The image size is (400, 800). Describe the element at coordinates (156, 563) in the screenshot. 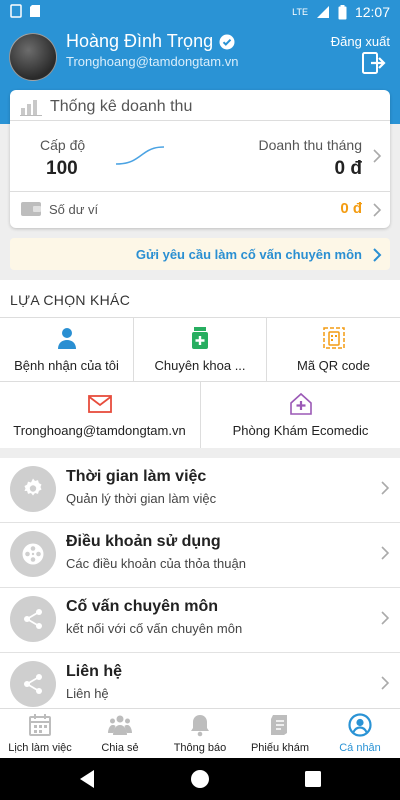

I see `menu-subtitle: Các điều khoản của thỏa thuận` at that location.